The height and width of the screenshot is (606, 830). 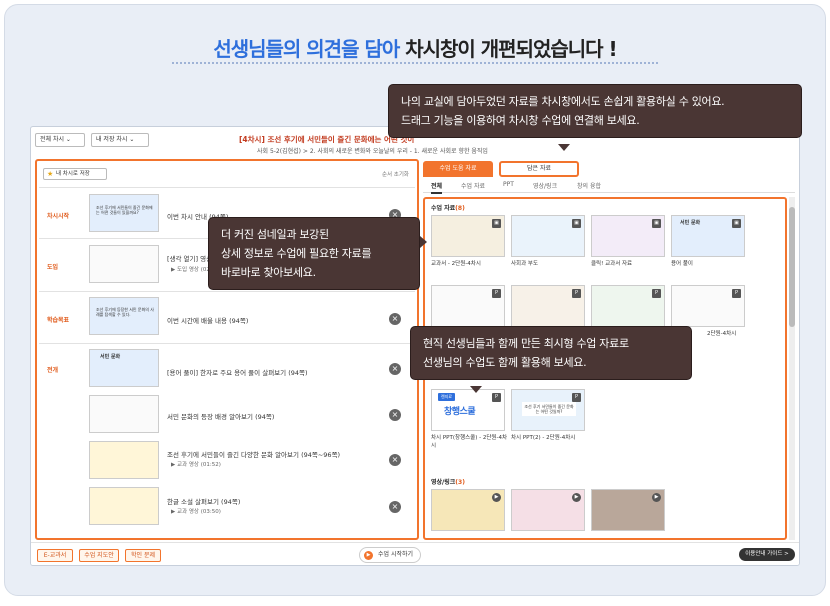 I want to click on section-name: 수업 자료, so click(x=443, y=208).